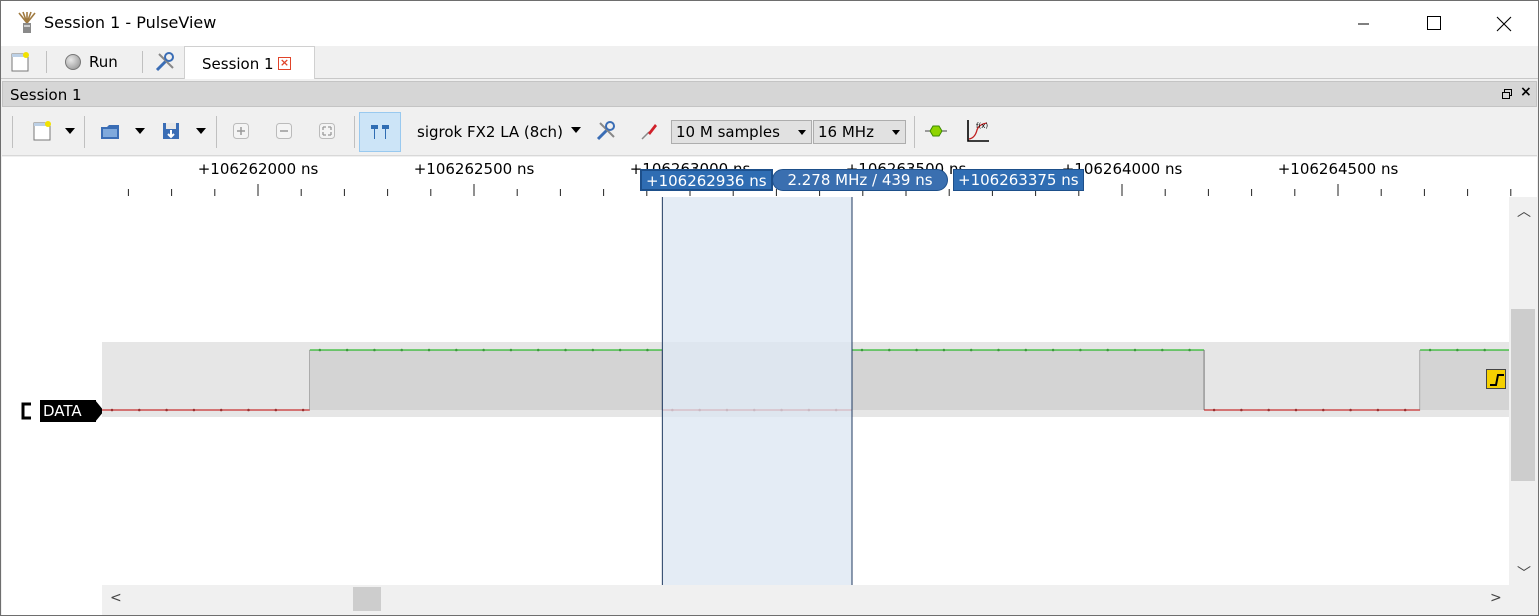 The width and height of the screenshot is (1539, 616). What do you see at coordinates (1507, 94) in the screenshot?
I see `float-dock-icon` at bounding box center [1507, 94].